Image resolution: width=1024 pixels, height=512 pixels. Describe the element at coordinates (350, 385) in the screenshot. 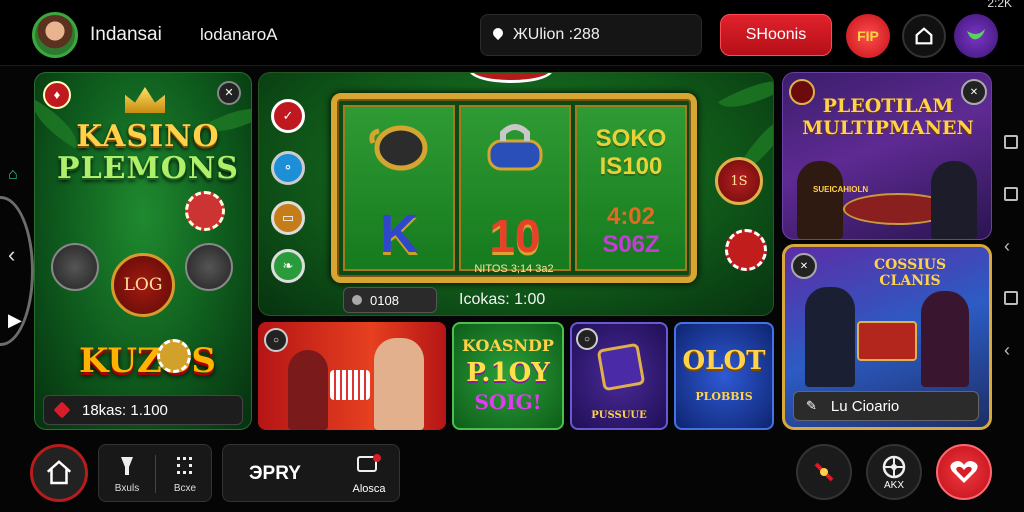

I see `cards-icon` at that location.